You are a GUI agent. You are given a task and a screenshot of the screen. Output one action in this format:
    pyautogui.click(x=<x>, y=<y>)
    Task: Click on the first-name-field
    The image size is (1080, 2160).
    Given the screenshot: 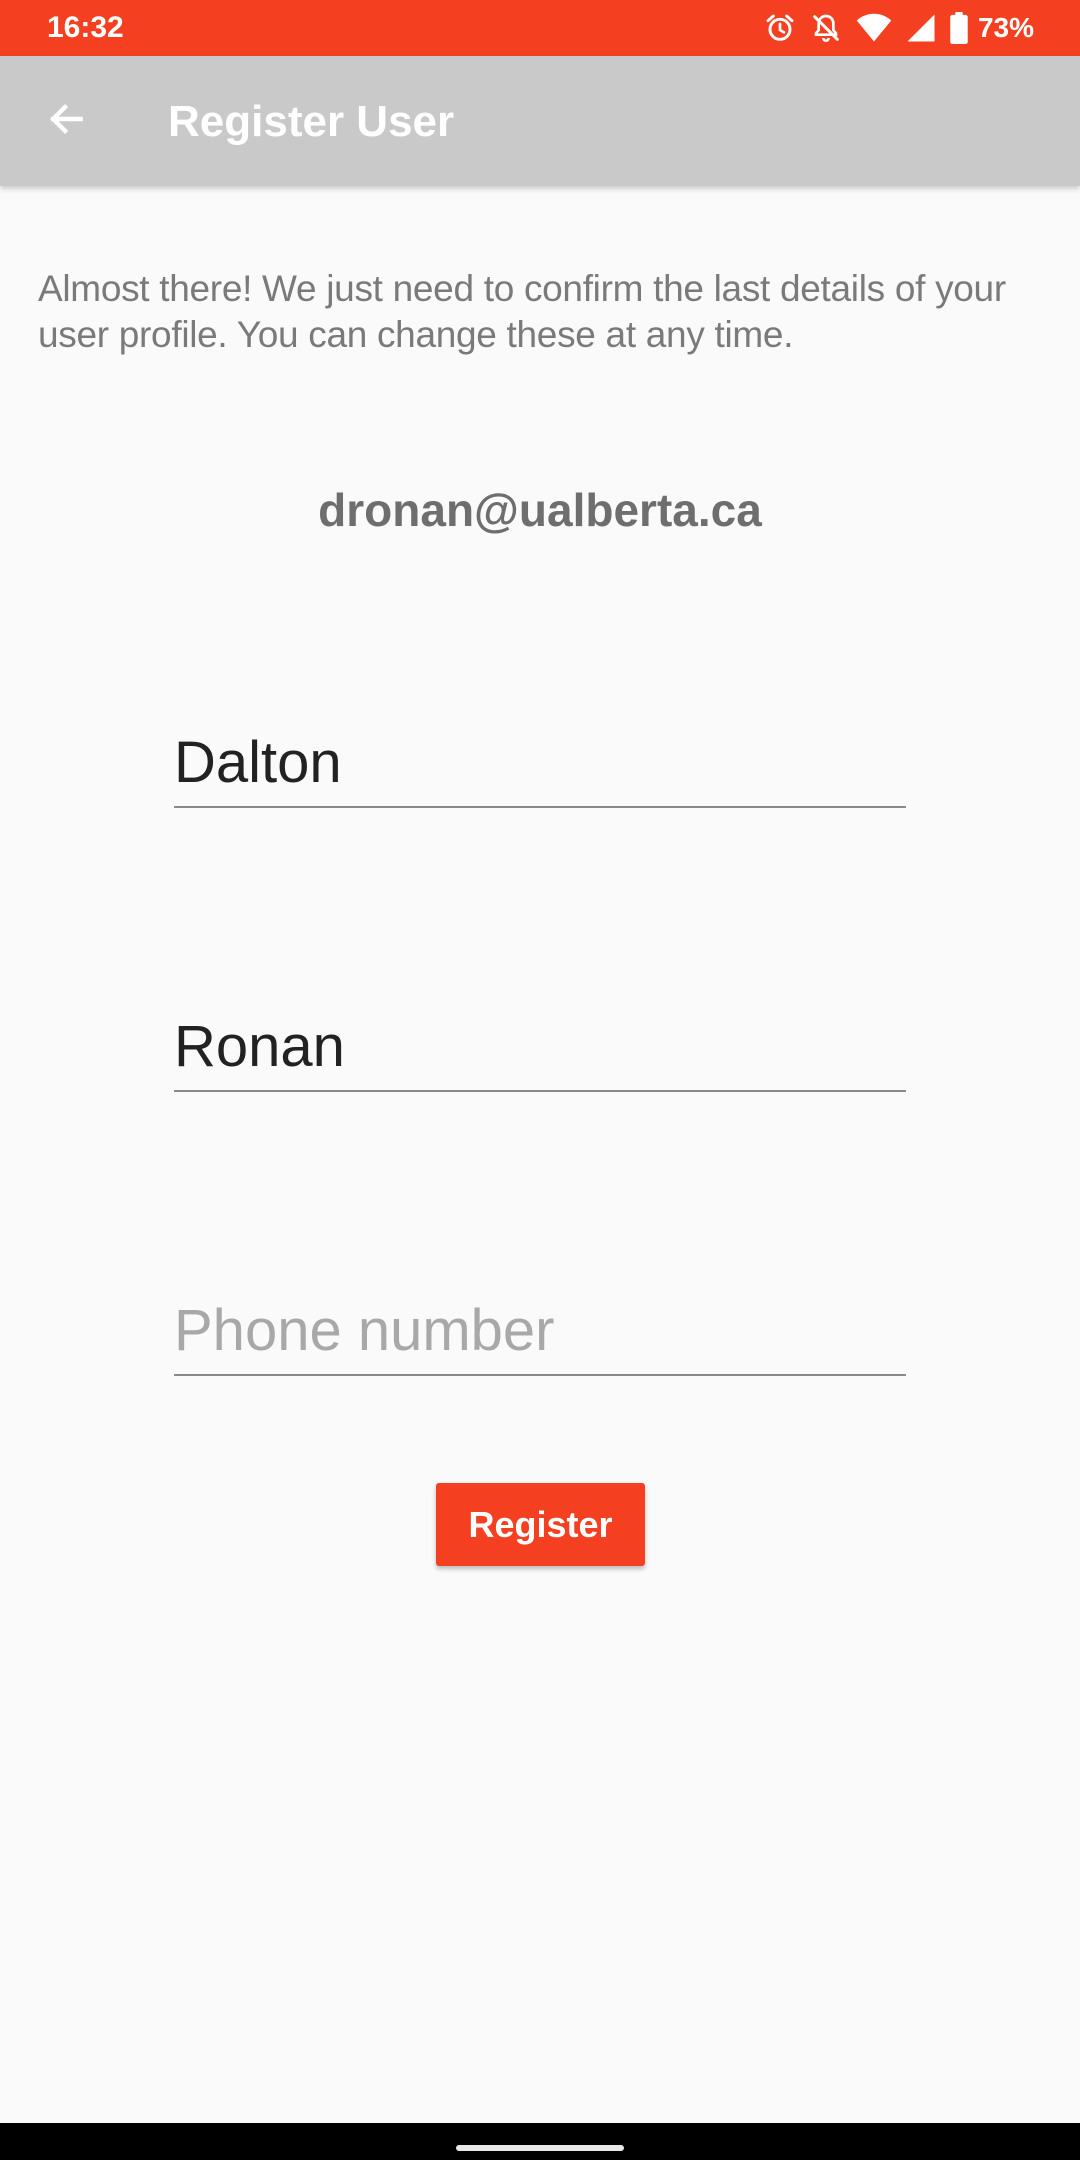 What is the action you would take?
    pyautogui.click(x=540, y=762)
    